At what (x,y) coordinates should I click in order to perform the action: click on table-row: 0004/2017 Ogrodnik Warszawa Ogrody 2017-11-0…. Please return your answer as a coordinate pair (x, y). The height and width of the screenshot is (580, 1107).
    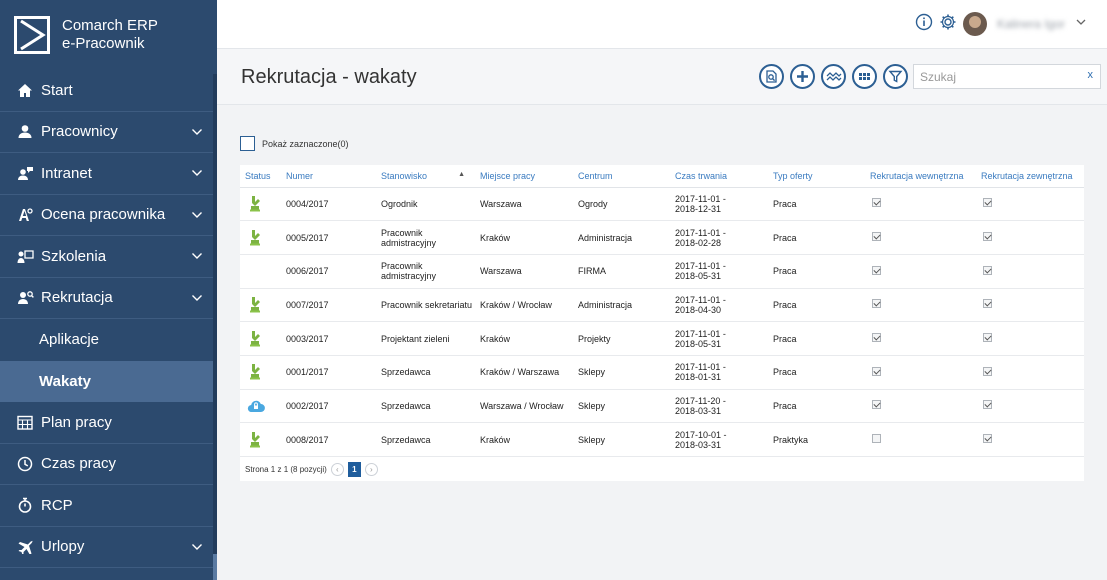
    Looking at the image, I should click on (662, 204).